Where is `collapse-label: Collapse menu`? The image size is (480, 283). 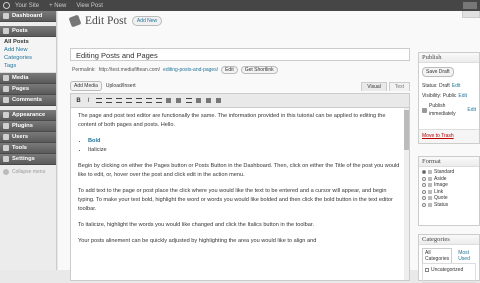 collapse-label: Collapse menu is located at coordinates (29, 172).